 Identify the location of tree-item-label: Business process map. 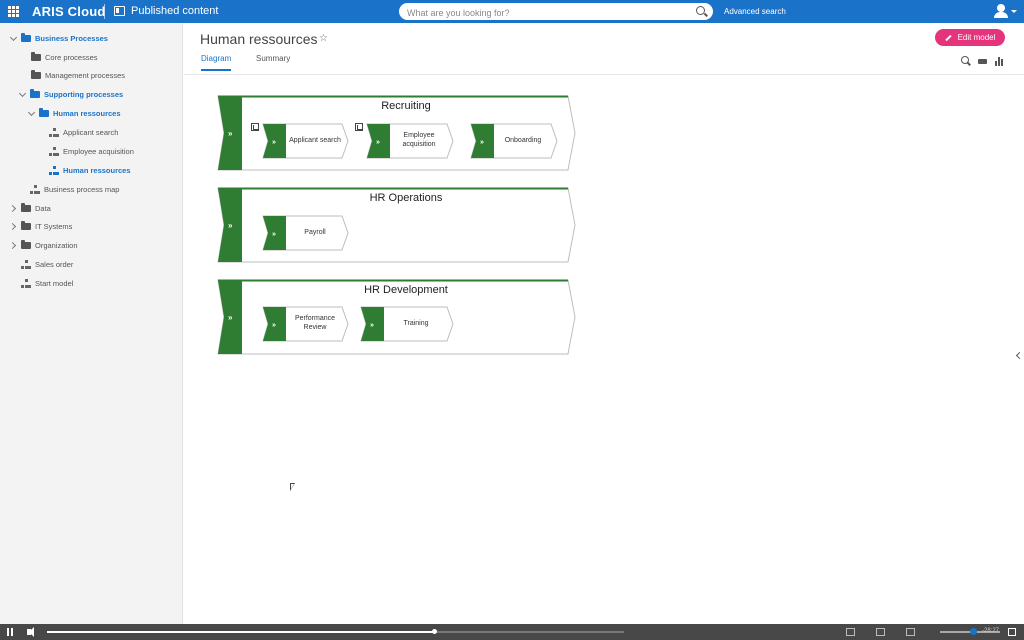
(82, 189).